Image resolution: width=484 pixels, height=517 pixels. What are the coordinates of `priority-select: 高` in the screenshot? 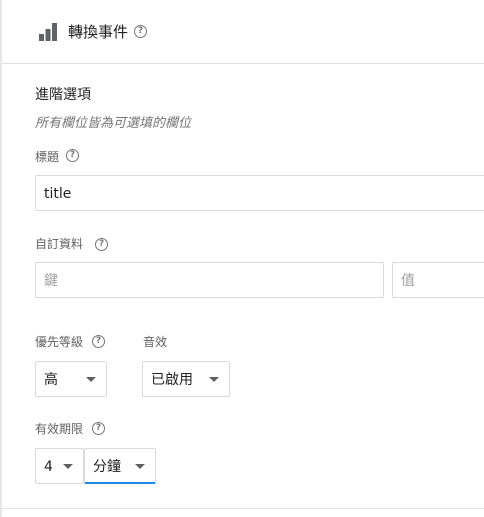 It's located at (71, 379).